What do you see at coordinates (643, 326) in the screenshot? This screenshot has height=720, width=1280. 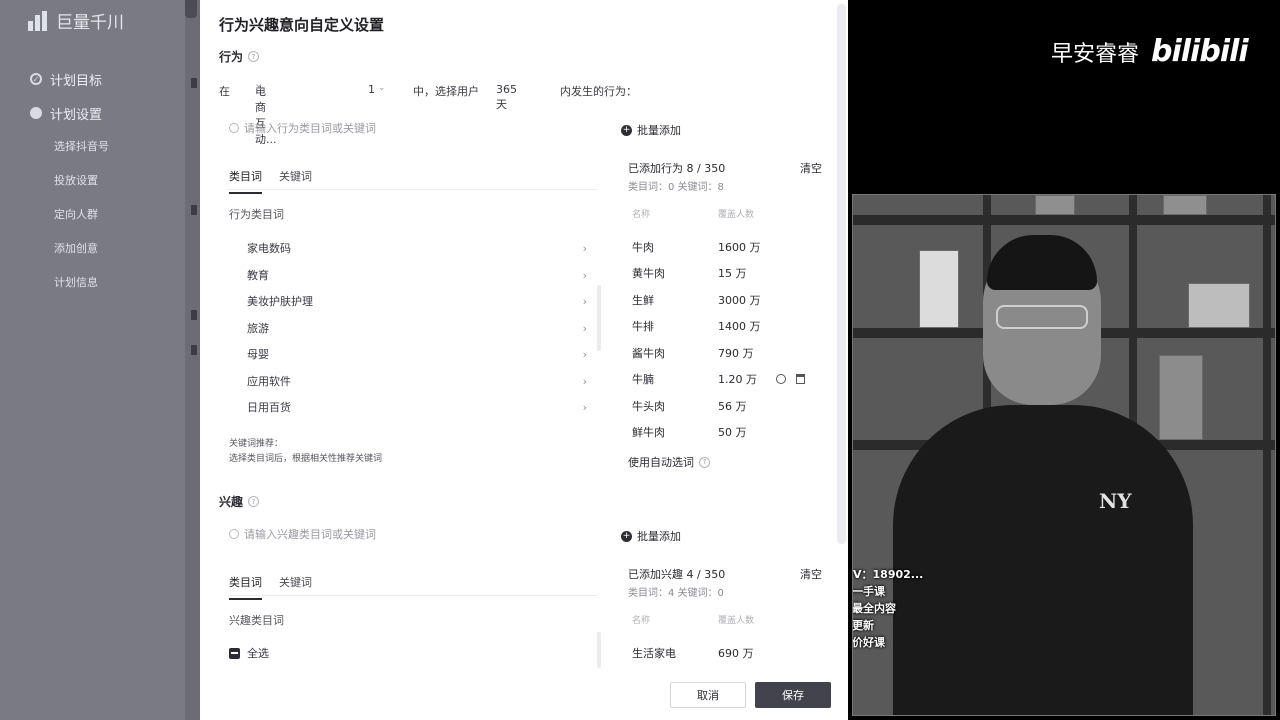 I see `item-name: 牛排` at bounding box center [643, 326].